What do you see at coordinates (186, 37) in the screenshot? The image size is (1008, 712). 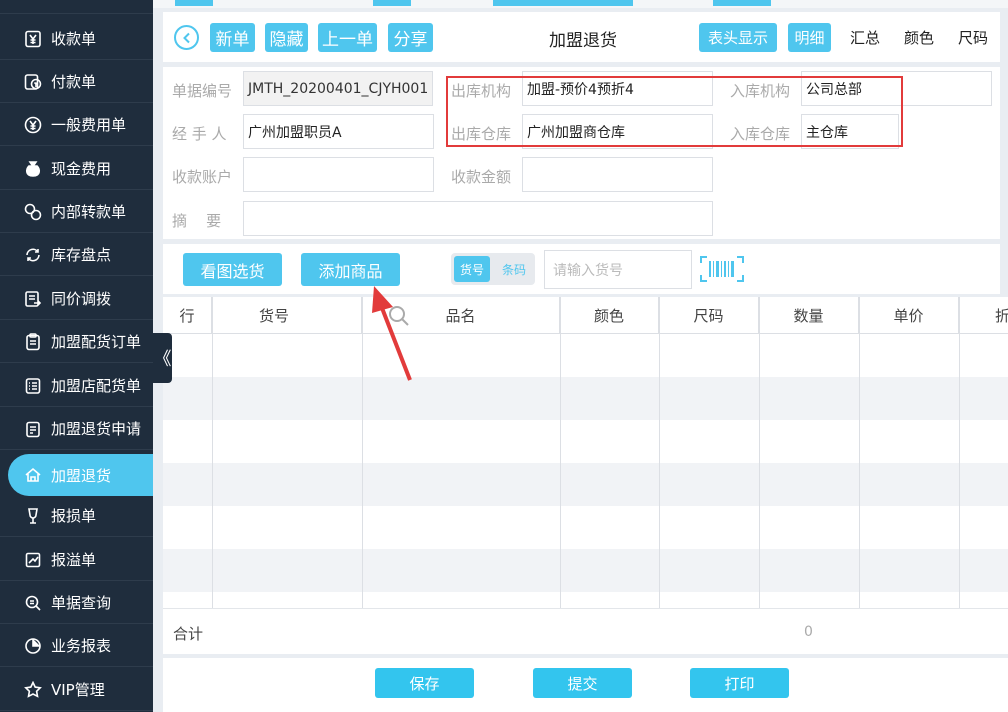 I see `back-button` at bounding box center [186, 37].